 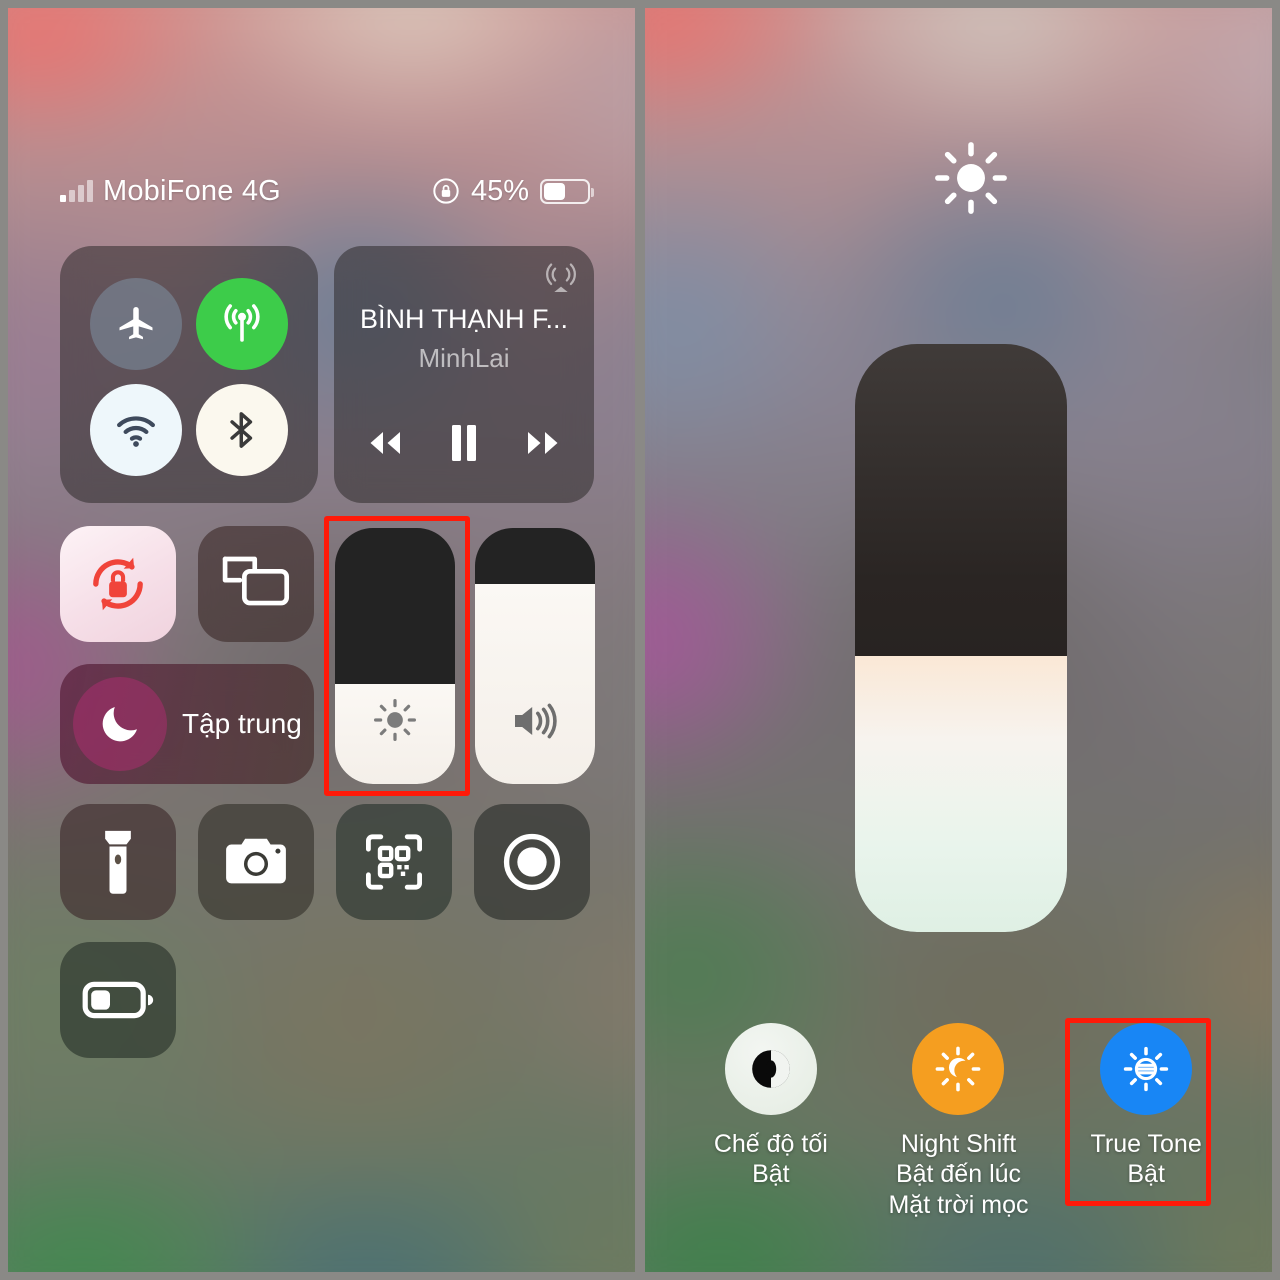 I want to click on dark-mode-icon-circle, so click(x=770, y=1068).